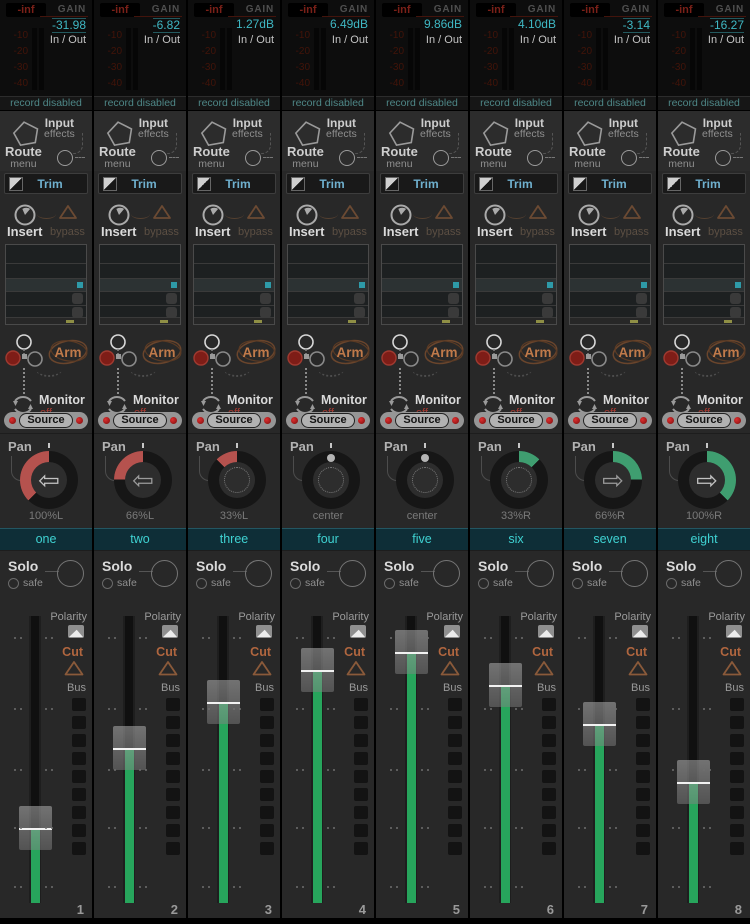 The height and width of the screenshot is (924, 750). What do you see at coordinates (253, 158) in the screenshot?
I see `input-effects-circle-icon` at bounding box center [253, 158].